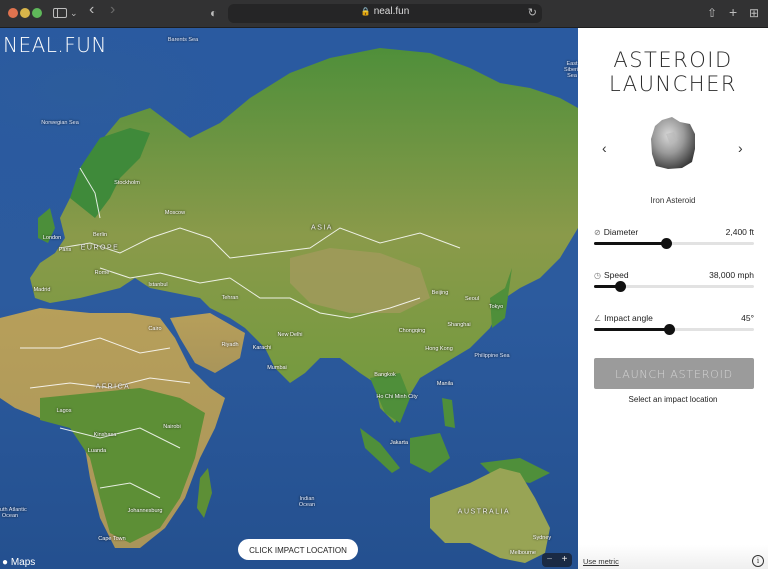 Image resolution: width=768 pixels, height=569 pixels. What do you see at coordinates (412, 331) in the screenshot?
I see `map-label: Chongqing` at bounding box center [412, 331].